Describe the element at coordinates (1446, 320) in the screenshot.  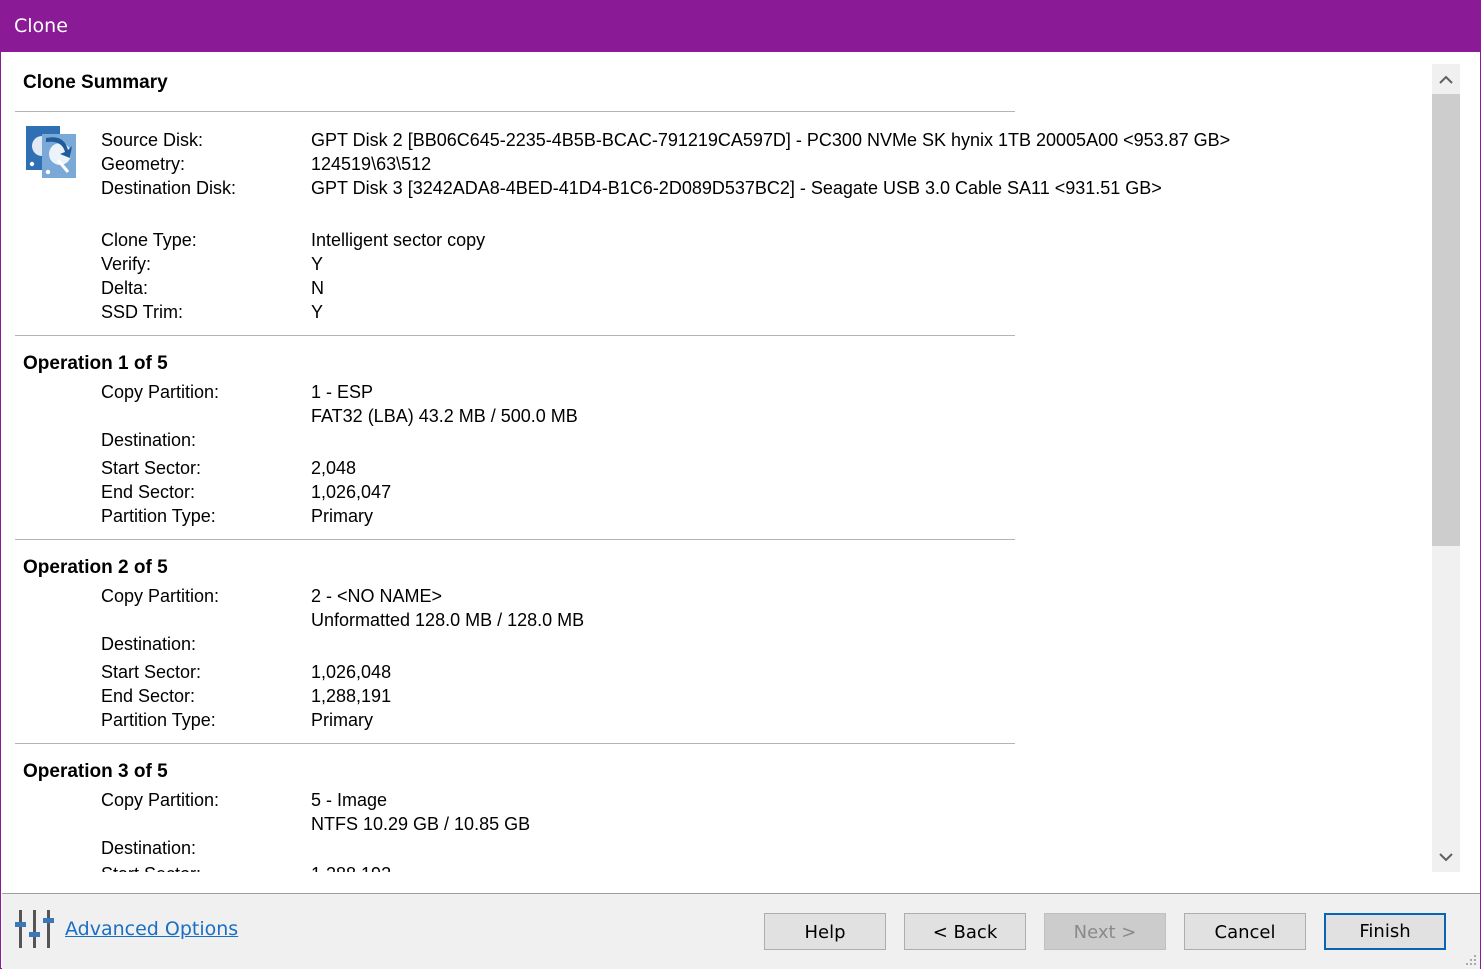
I see `scroll-thumb` at that location.